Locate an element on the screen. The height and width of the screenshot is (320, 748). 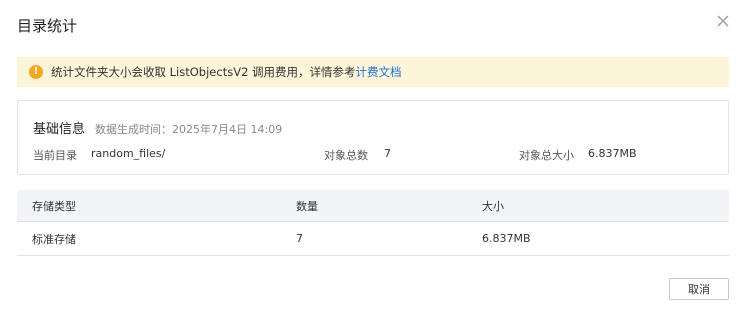
table-row: 标准存储 7 6.837MB is located at coordinates (373, 238).